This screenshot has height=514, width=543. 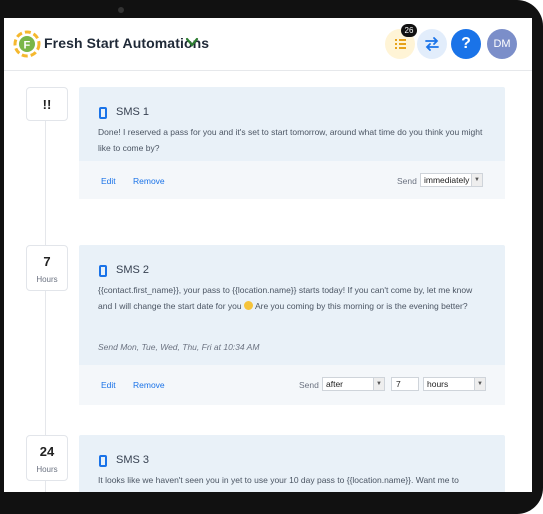 What do you see at coordinates (179, 347) in the screenshot?
I see `sms-schedule: Send Mon, Tue, Wed, Thu, Fri at 10:34 AM` at bounding box center [179, 347].